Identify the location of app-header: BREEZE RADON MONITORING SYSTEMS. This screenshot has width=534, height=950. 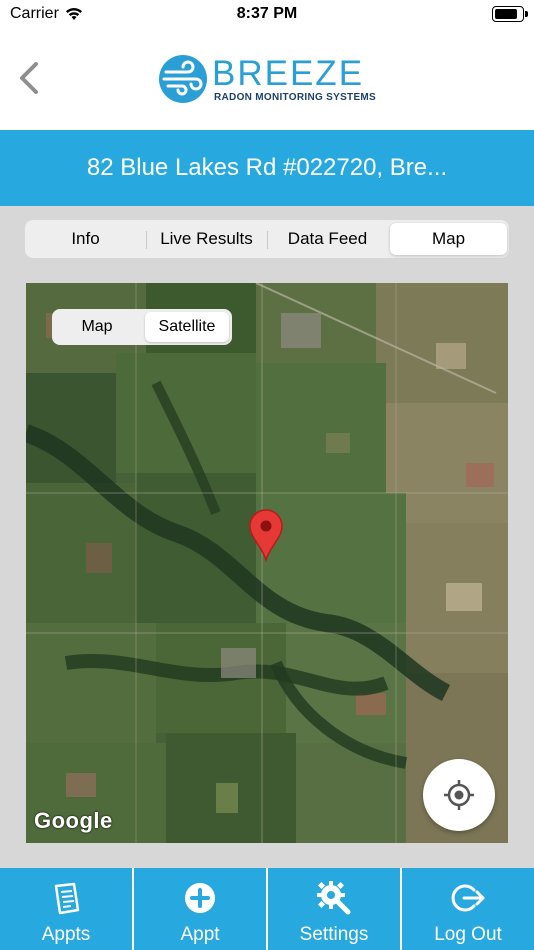
(267, 80).